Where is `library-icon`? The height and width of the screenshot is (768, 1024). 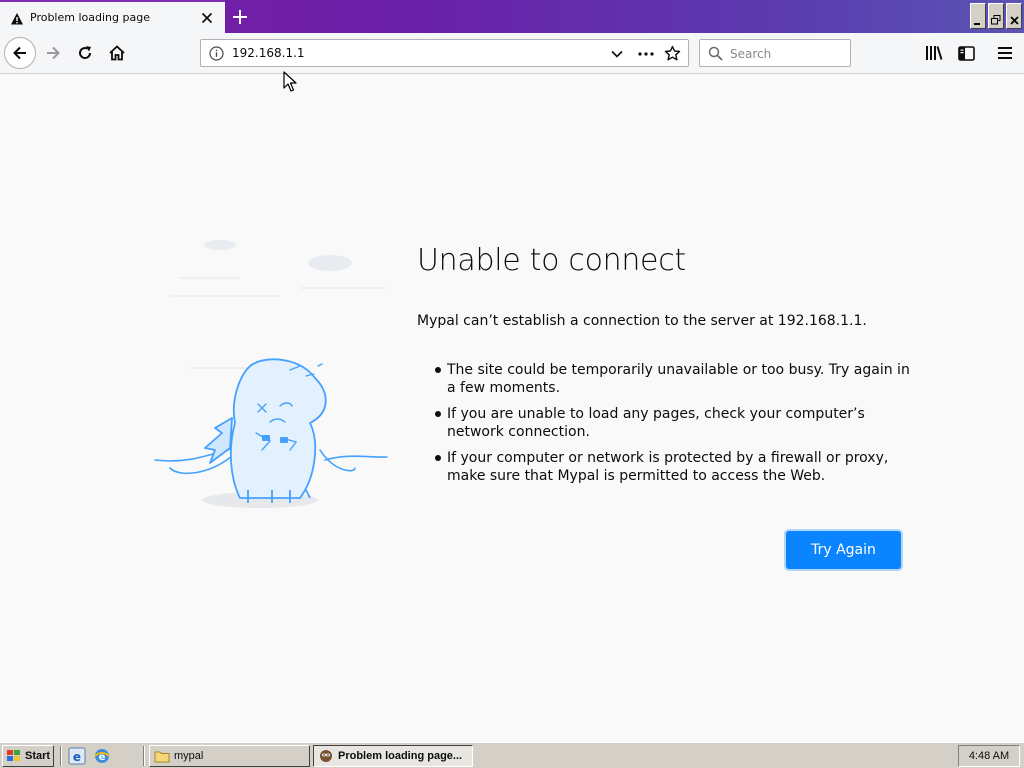
library-icon is located at coordinates (934, 53).